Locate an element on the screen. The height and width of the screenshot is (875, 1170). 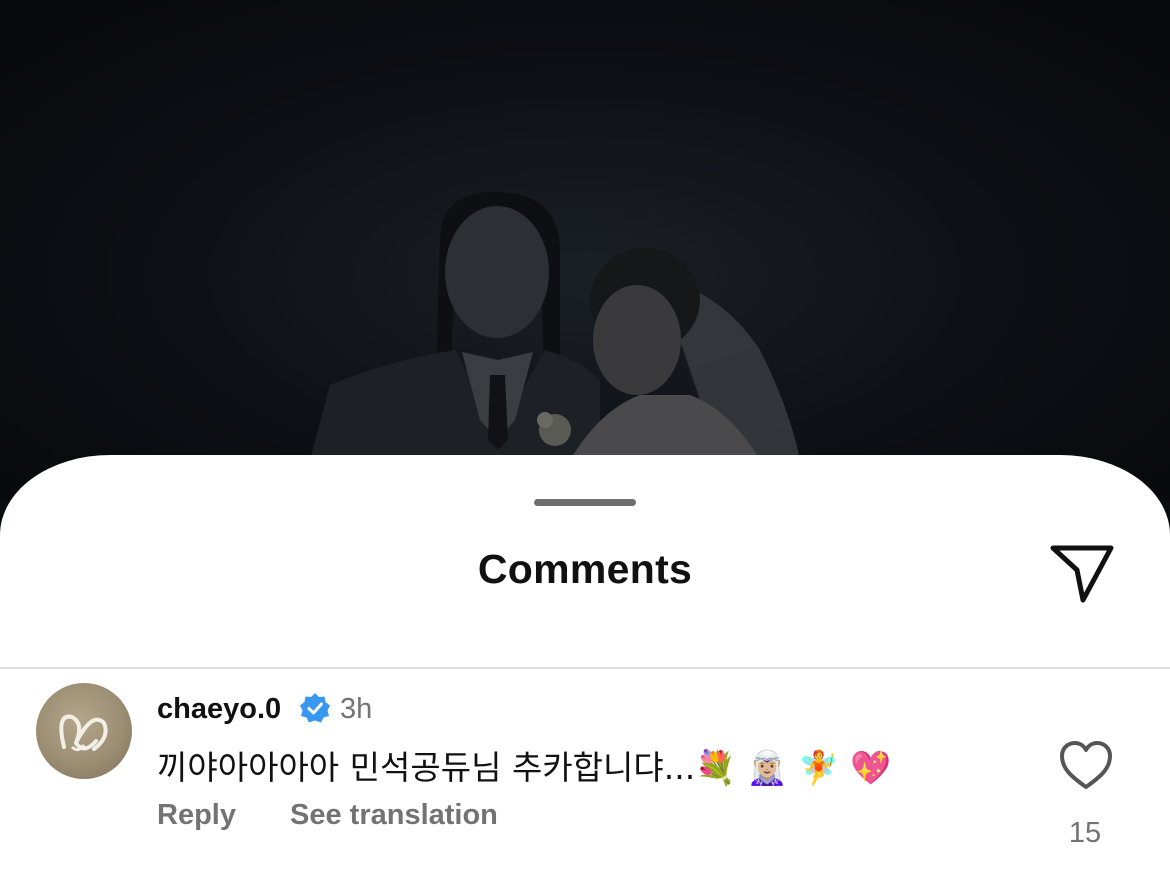
reply-button: Reply is located at coordinates (196, 815).